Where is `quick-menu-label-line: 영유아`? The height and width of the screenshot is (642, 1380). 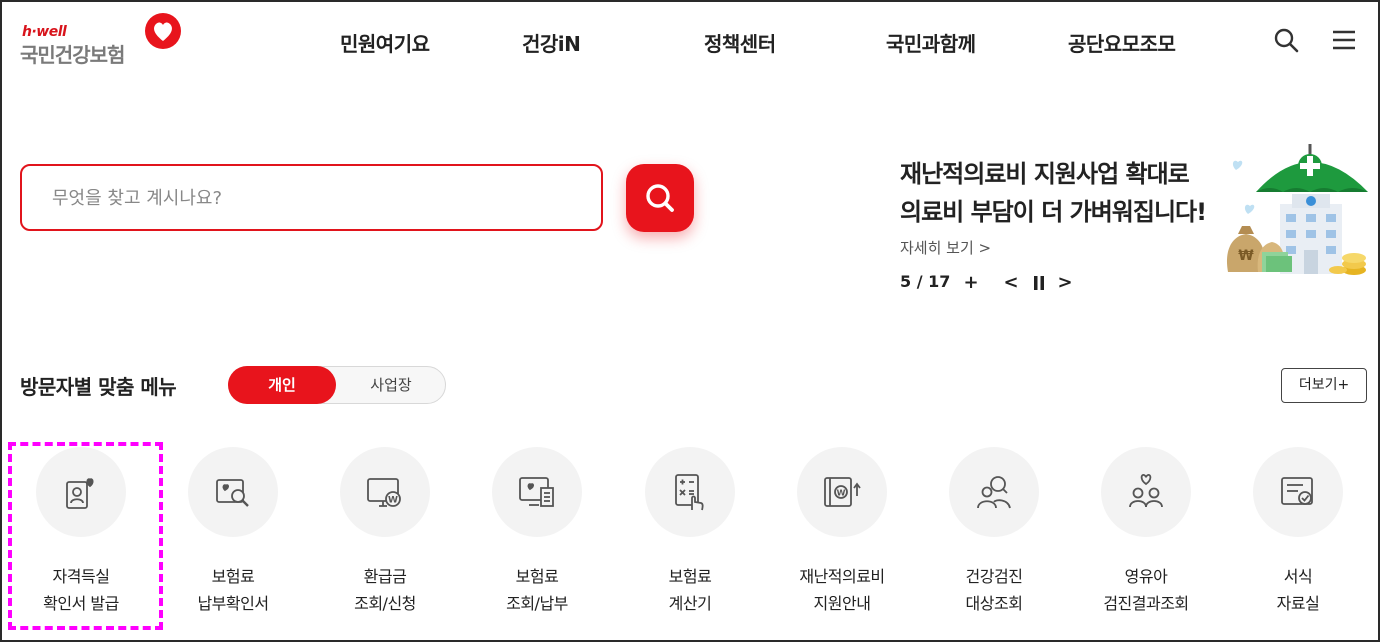
quick-menu-label-line: 영유아 is located at coordinates (1146, 576).